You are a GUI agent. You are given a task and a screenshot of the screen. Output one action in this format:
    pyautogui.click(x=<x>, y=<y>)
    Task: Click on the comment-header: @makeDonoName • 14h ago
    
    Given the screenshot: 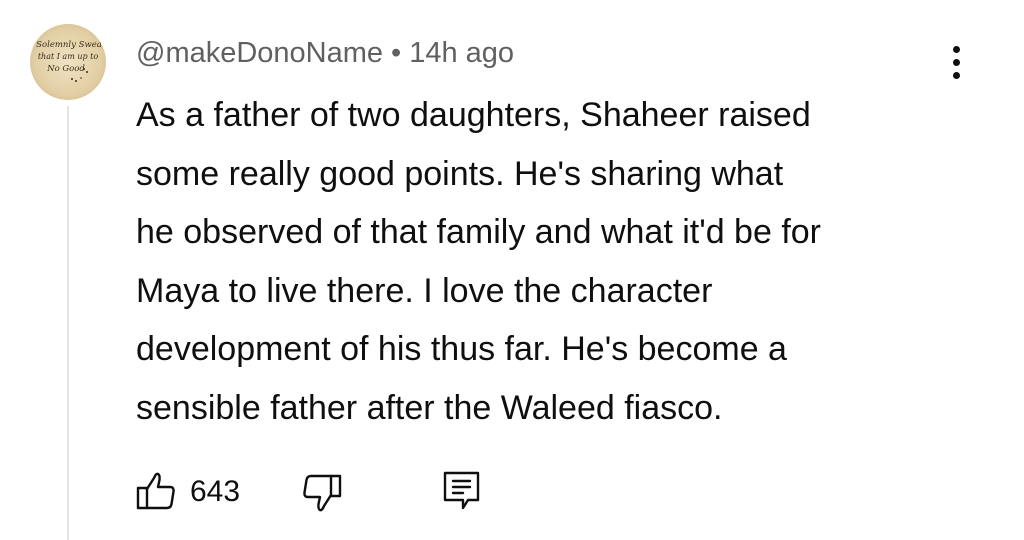 What is the action you would take?
    pyautogui.click(x=325, y=53)
    